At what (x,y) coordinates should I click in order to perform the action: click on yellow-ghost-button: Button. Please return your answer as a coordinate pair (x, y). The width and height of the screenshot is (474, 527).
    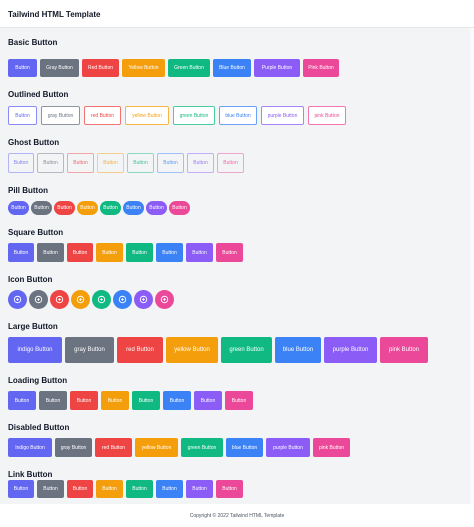
    Looking at the image, I should click on (110, 163).